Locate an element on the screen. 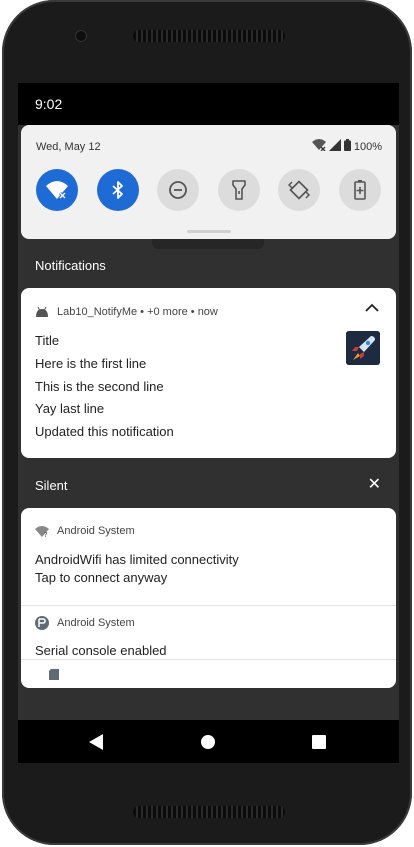 This screenshot has width=414, height=847. navigation-bar is located at coordinates (208, 741).